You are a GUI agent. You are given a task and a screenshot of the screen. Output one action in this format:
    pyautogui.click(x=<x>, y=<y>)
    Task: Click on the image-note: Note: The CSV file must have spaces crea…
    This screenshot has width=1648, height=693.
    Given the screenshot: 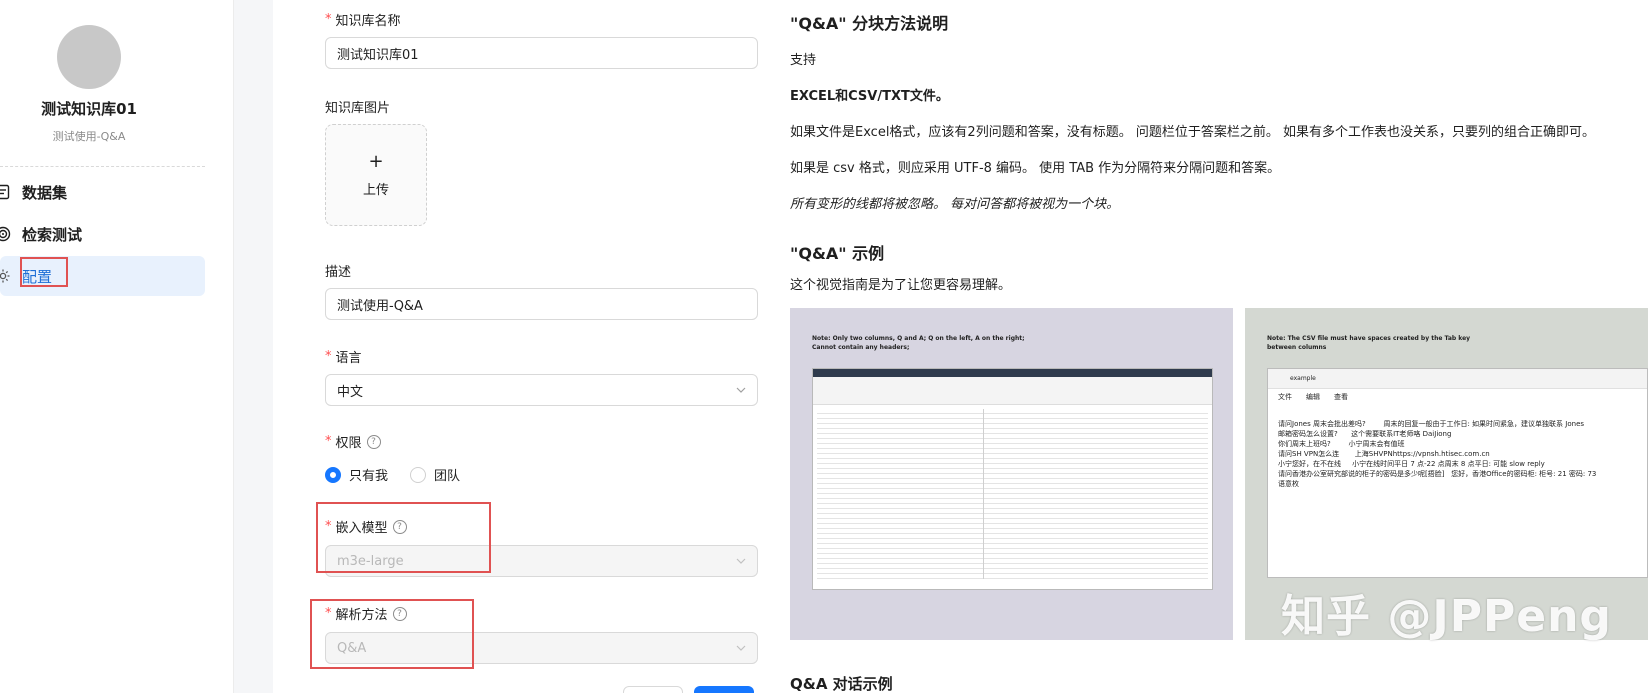 What is the action you would take?
    pyautogui.click(x=1369, y=343)
    